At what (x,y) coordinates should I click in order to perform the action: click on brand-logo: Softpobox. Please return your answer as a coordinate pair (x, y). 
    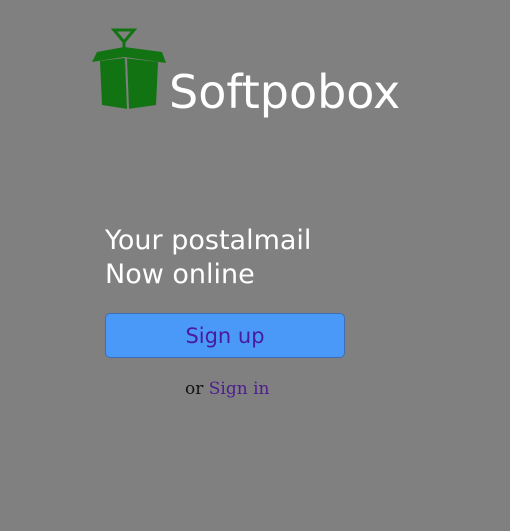
    Looking at the image, I should click on (260, 75).